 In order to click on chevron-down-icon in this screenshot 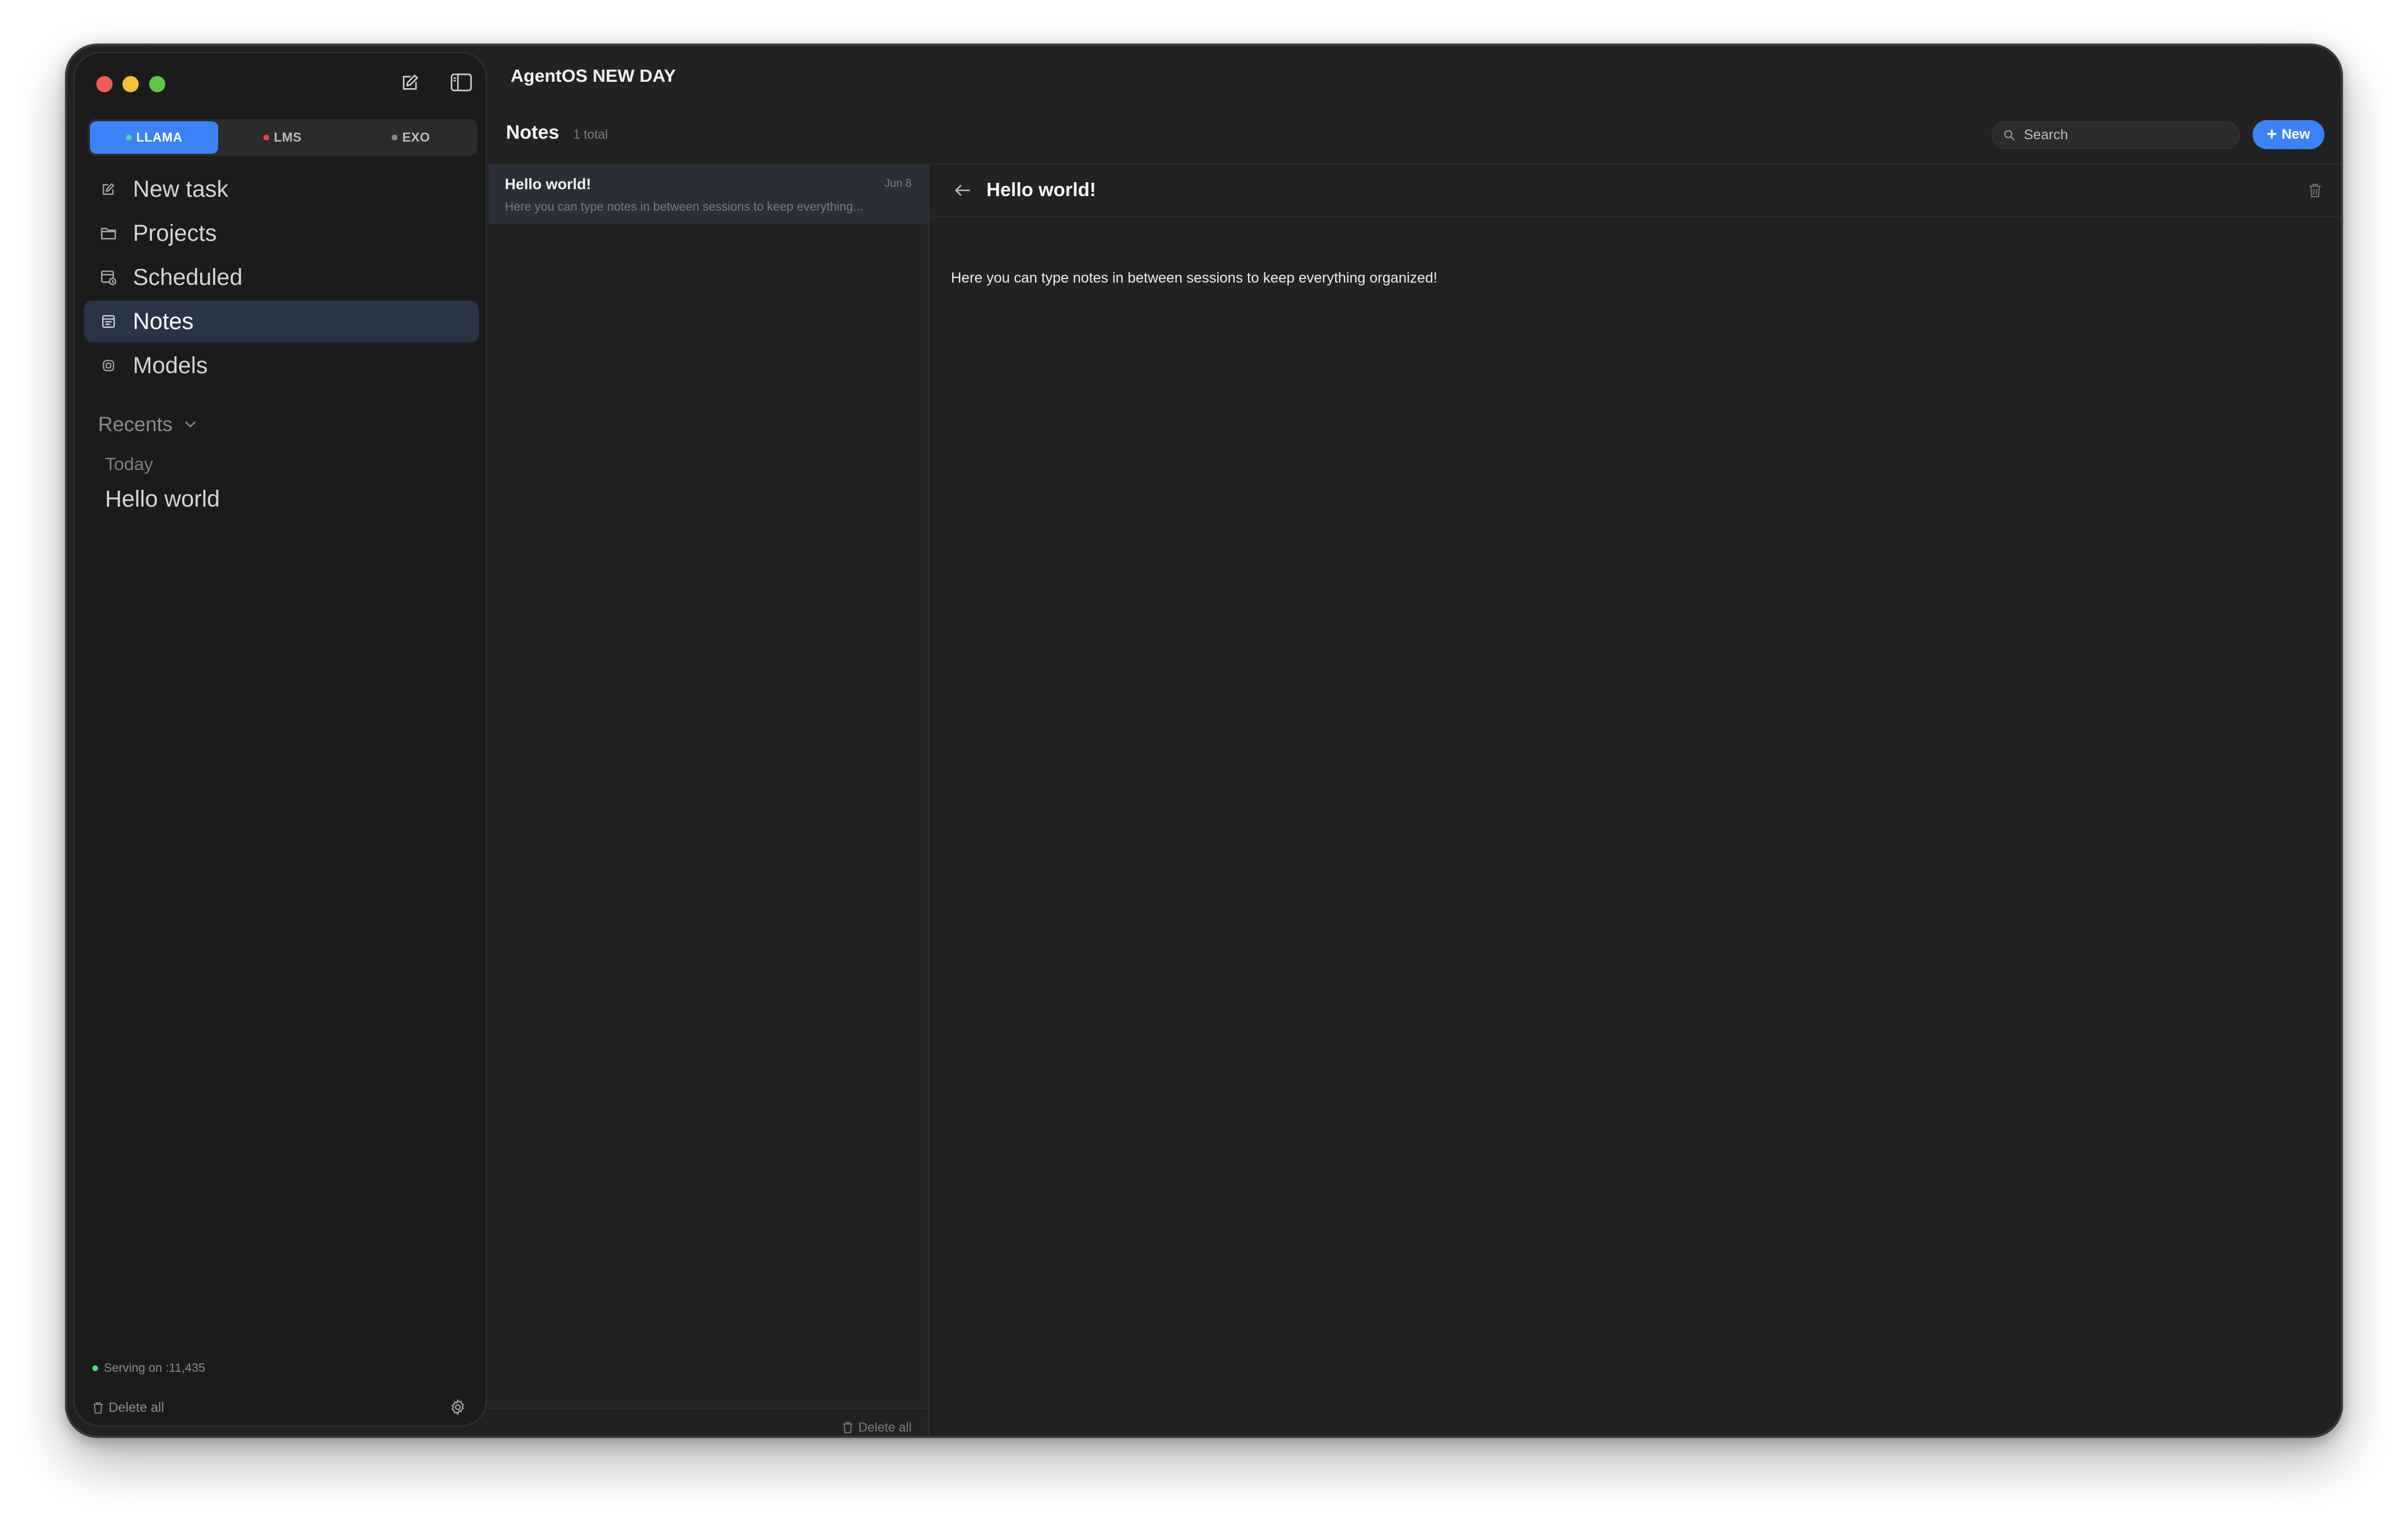, I will do `click(190, 425)`.